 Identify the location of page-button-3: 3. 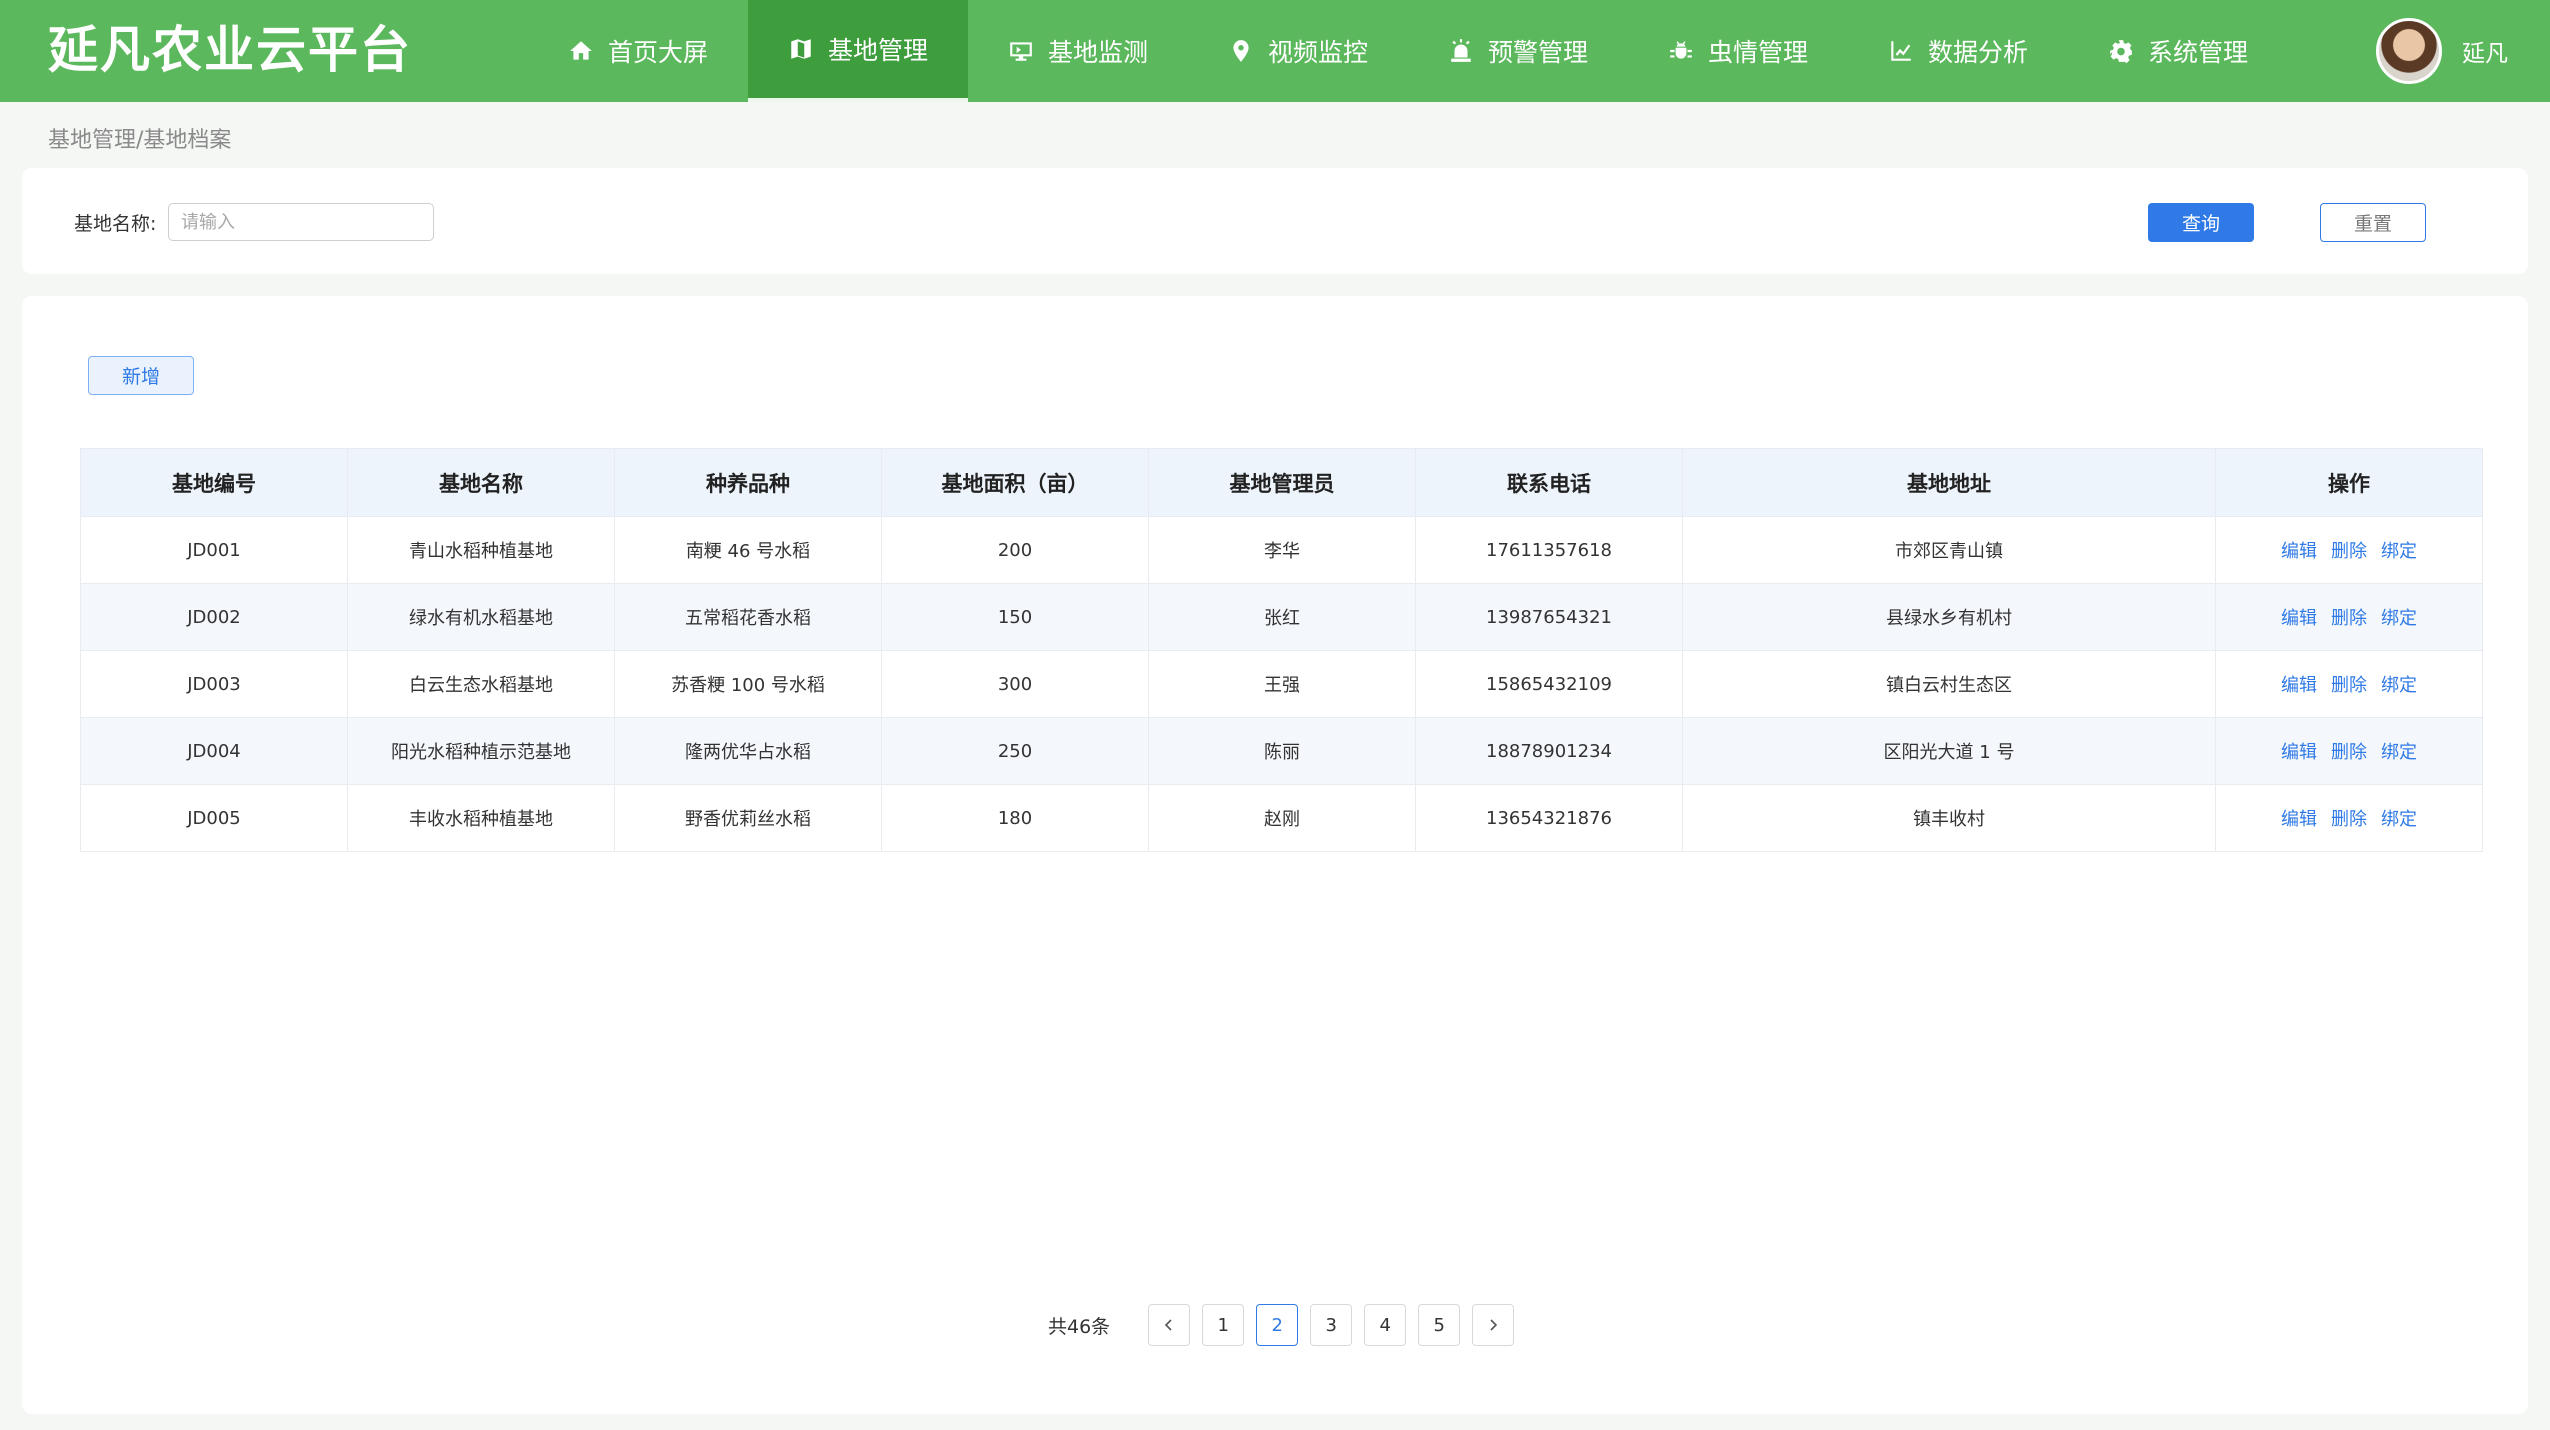
(1331, 1325).